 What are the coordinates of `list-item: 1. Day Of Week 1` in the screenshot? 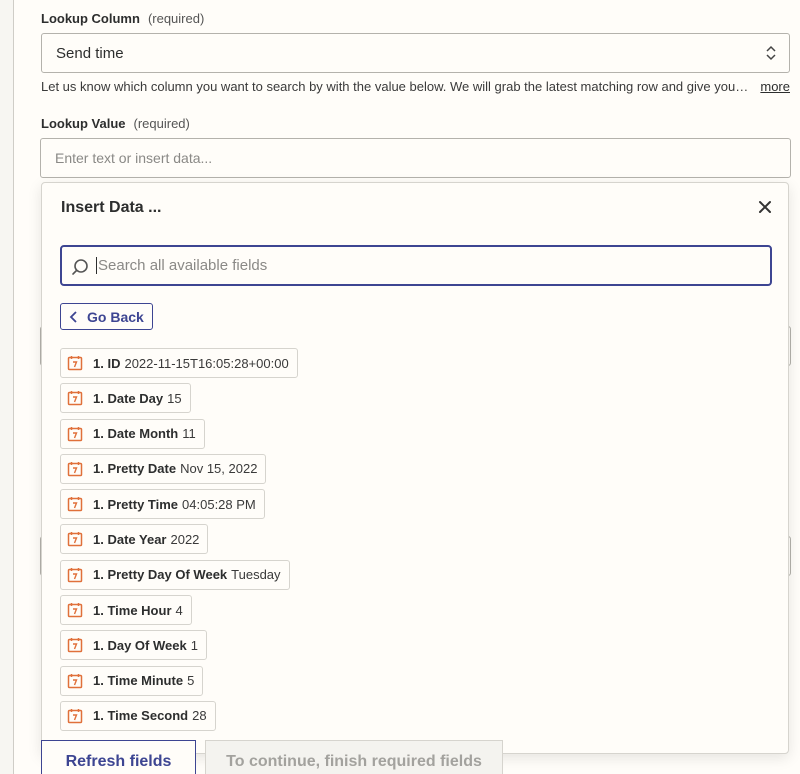 It's located at (133, 645).